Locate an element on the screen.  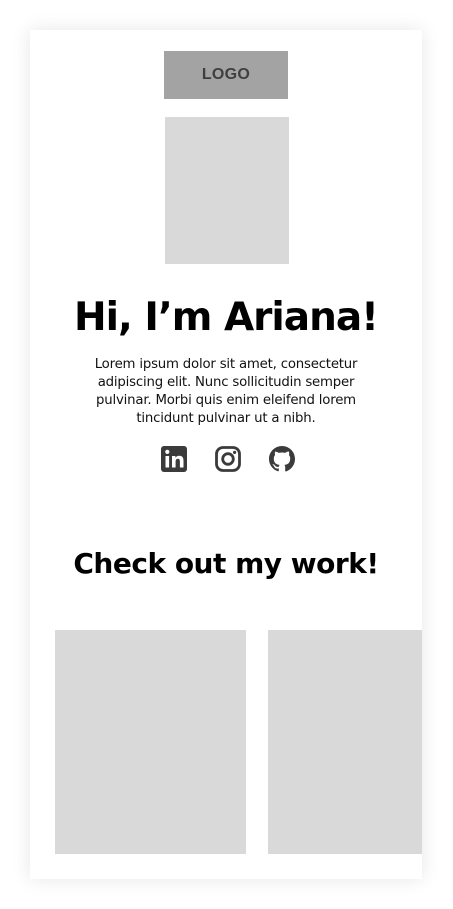
linkedin-icon is located at coordinates (174, 459).